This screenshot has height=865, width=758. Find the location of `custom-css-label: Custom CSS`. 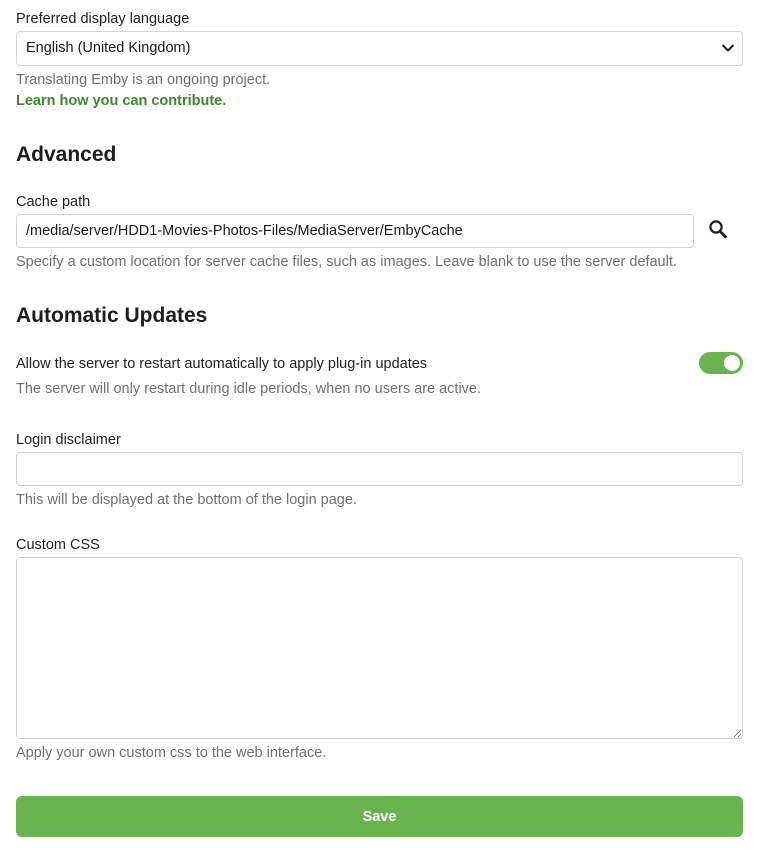

custom-css-label: Custom CSS is located at coordinates (58, 545).